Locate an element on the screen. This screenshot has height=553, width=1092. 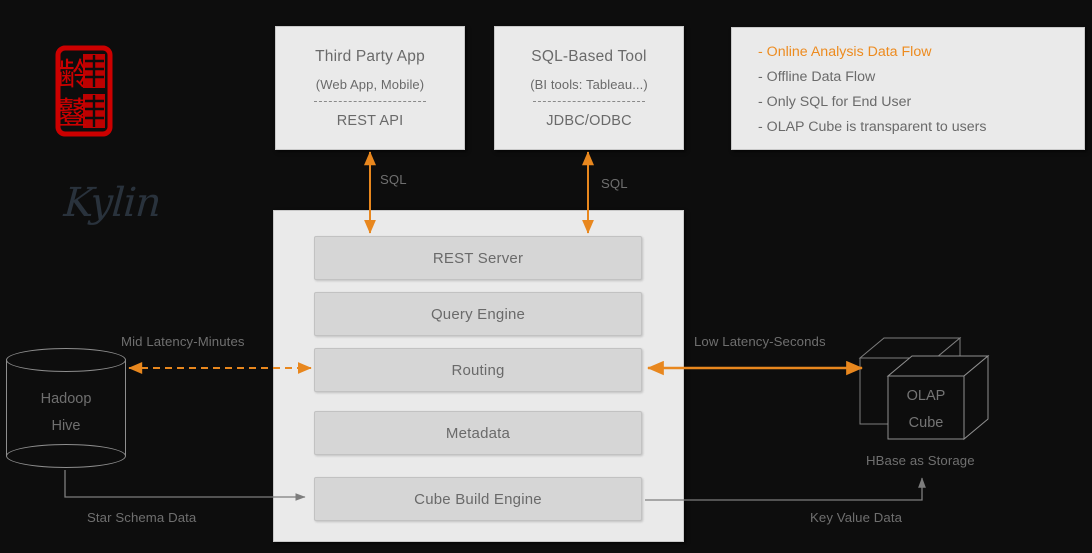
hive-label: Hive is located at coordinates (66, 426).